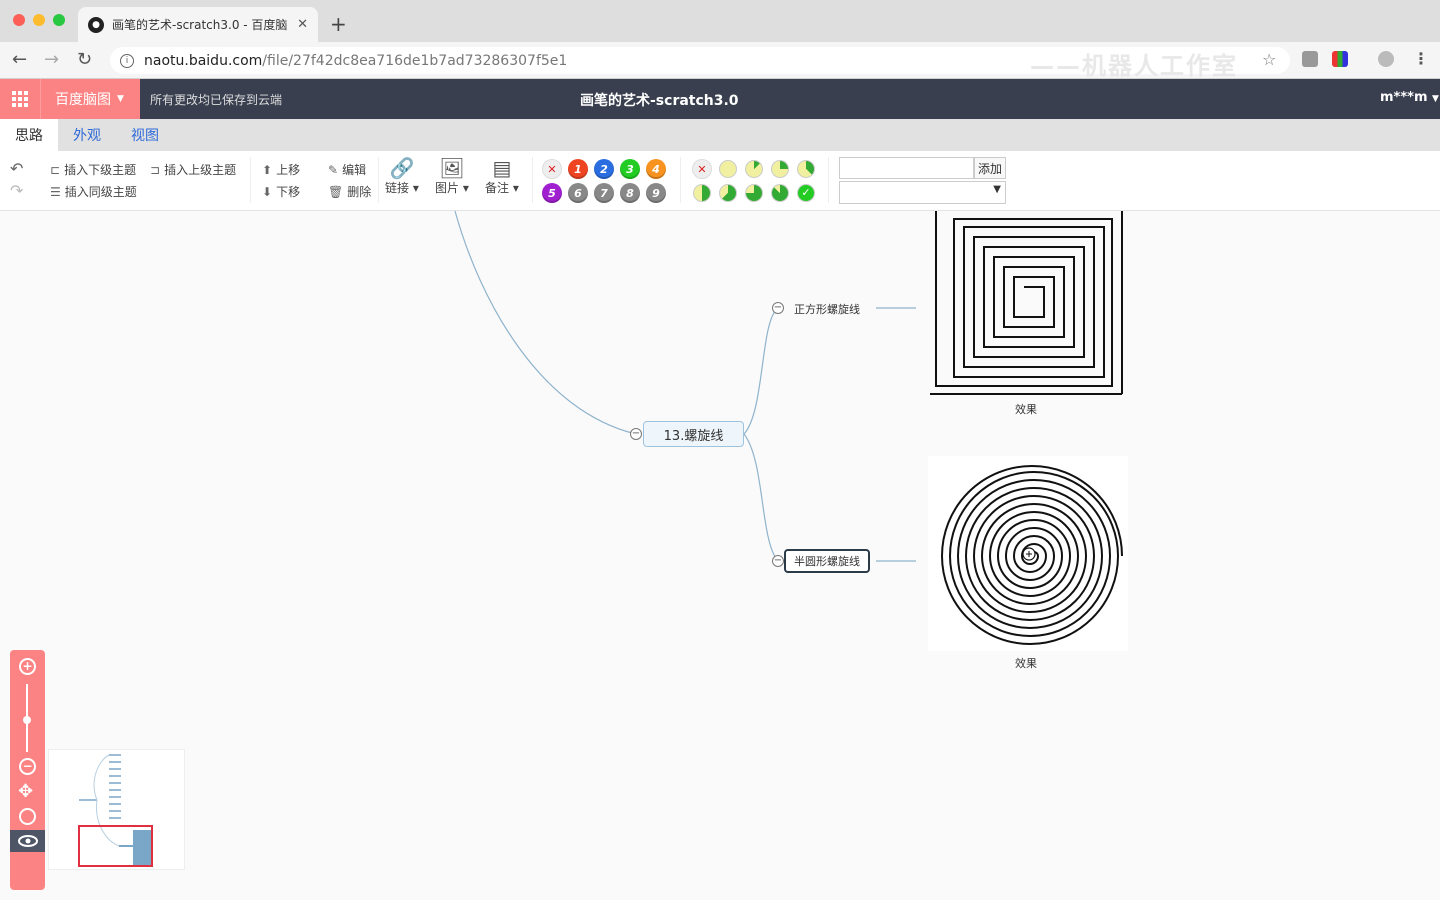 The image size is (1440, 900). What do you see at coordinates (16, 190) in the screenshot?
I see `redo-icon: ↷` at bounding box center [16, 190].